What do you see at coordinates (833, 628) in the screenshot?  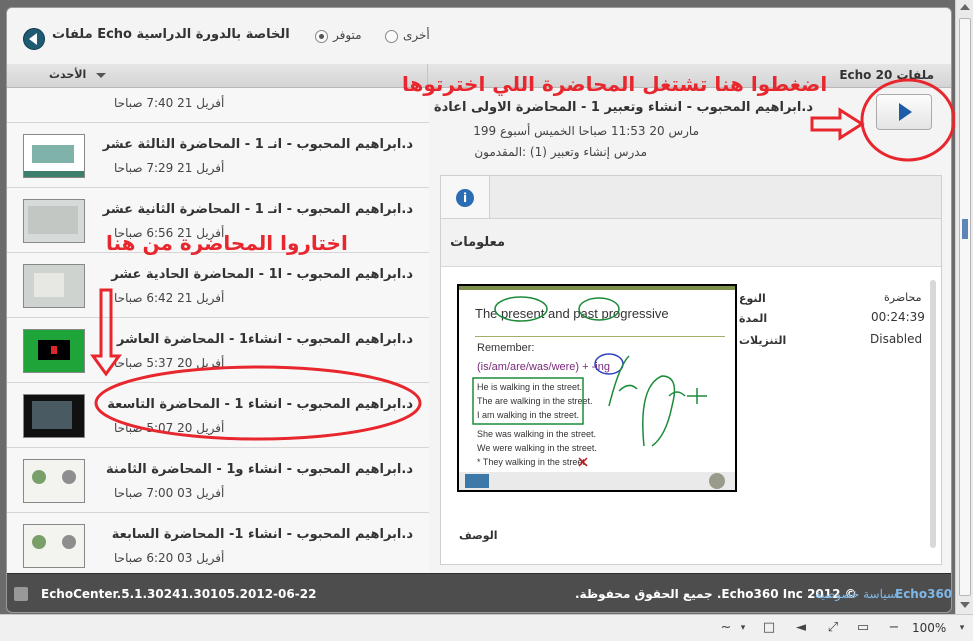 I see `fullscreen-icon: ⤢` at bounding box center [833, 628].